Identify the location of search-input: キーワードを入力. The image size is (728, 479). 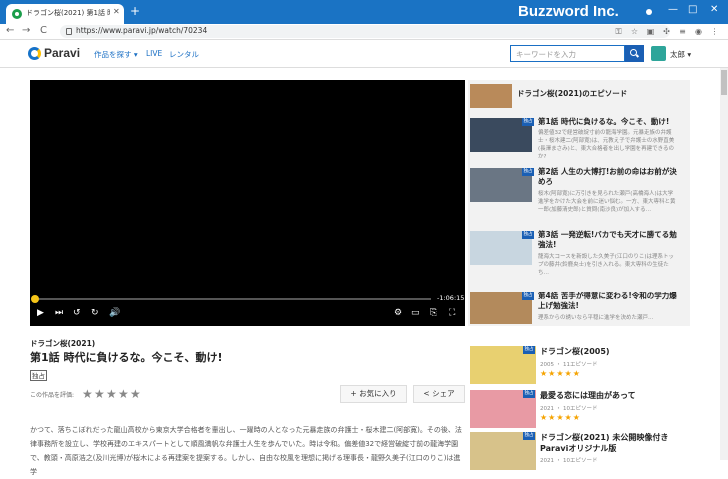
(567, 53).